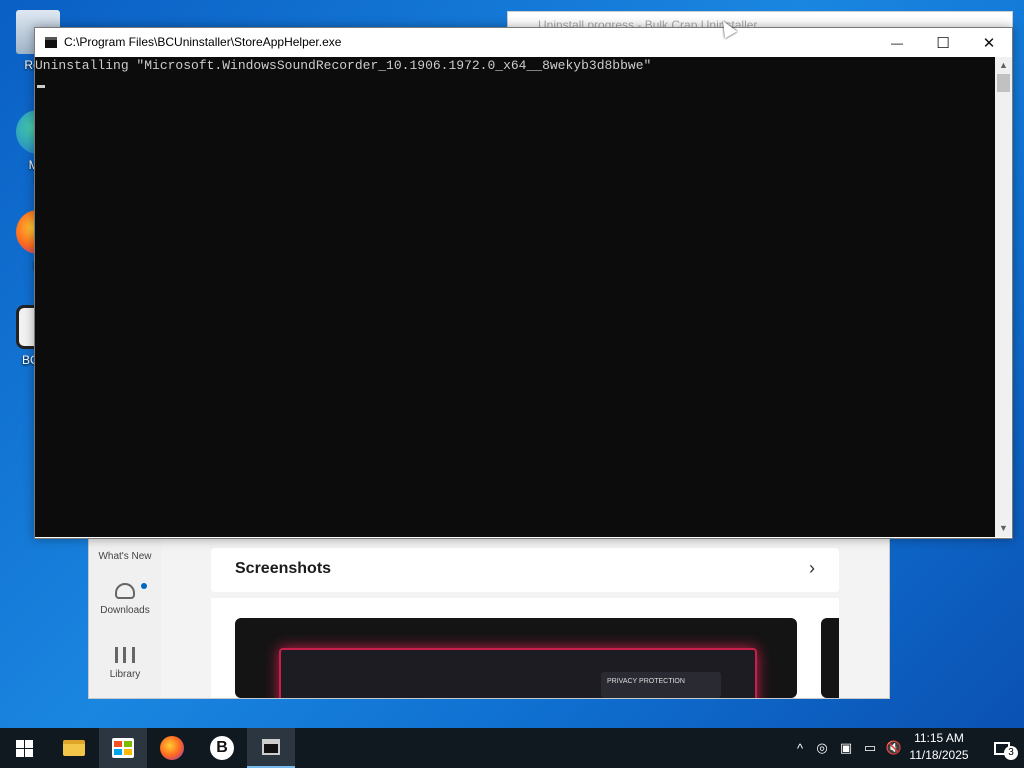 This screenshot has width=1024, height=768. I want to click on privacy-protection-panel: PRIVACY PROTECTION, so click(661, 685).